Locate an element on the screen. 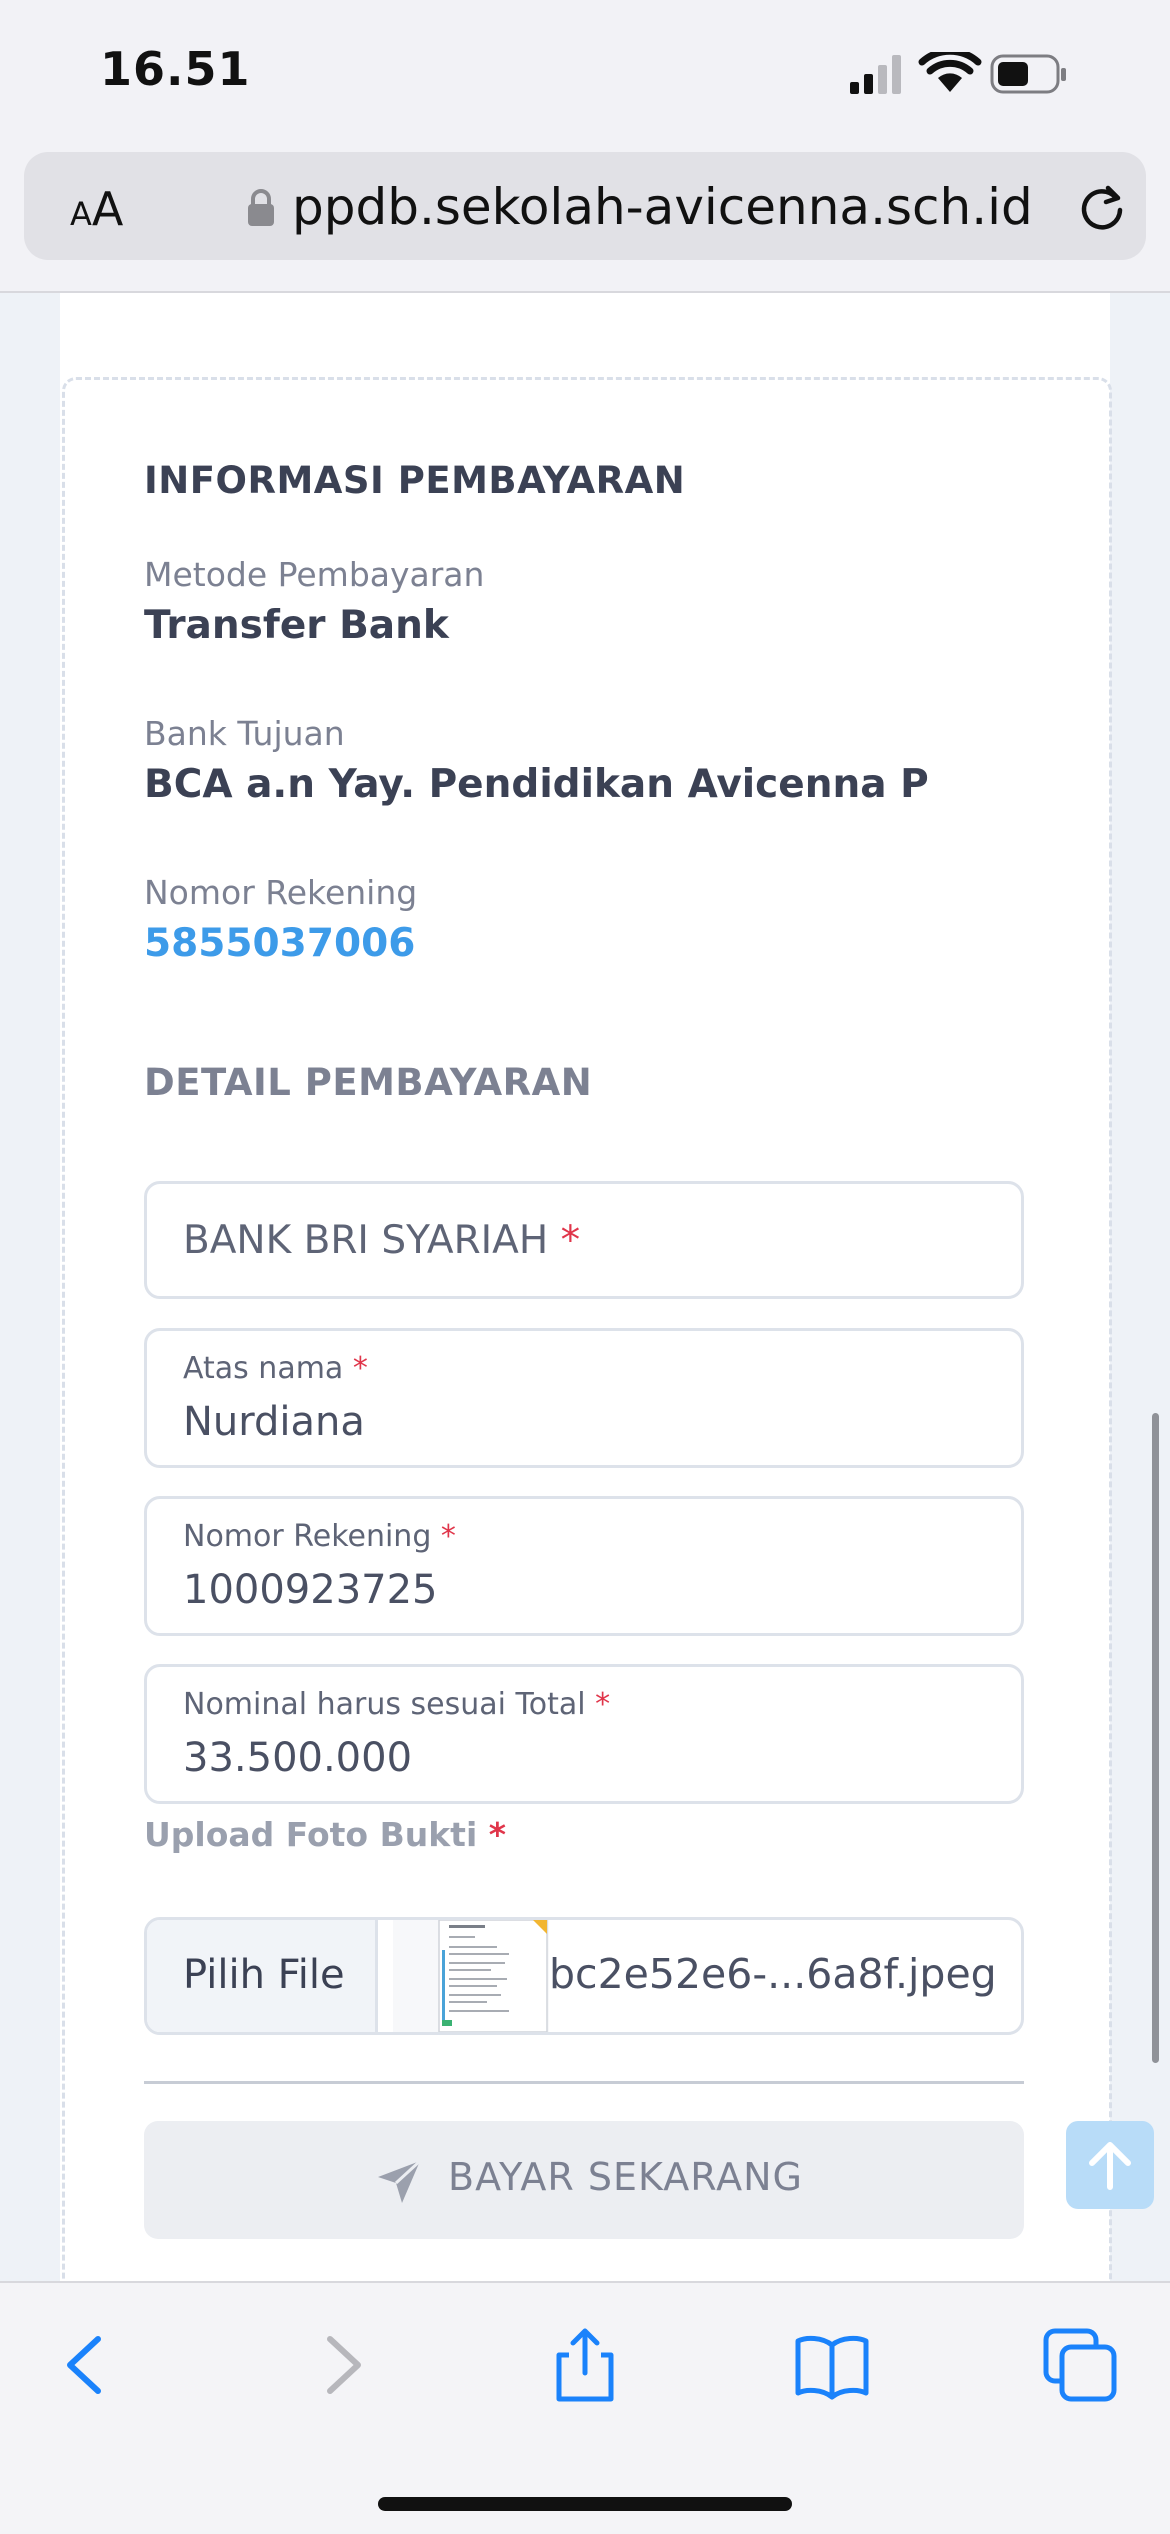 Image resolution: width=1170 pixels, height=2534 pixels. account-value: 5855037006 is located at coordinates (279, 943).